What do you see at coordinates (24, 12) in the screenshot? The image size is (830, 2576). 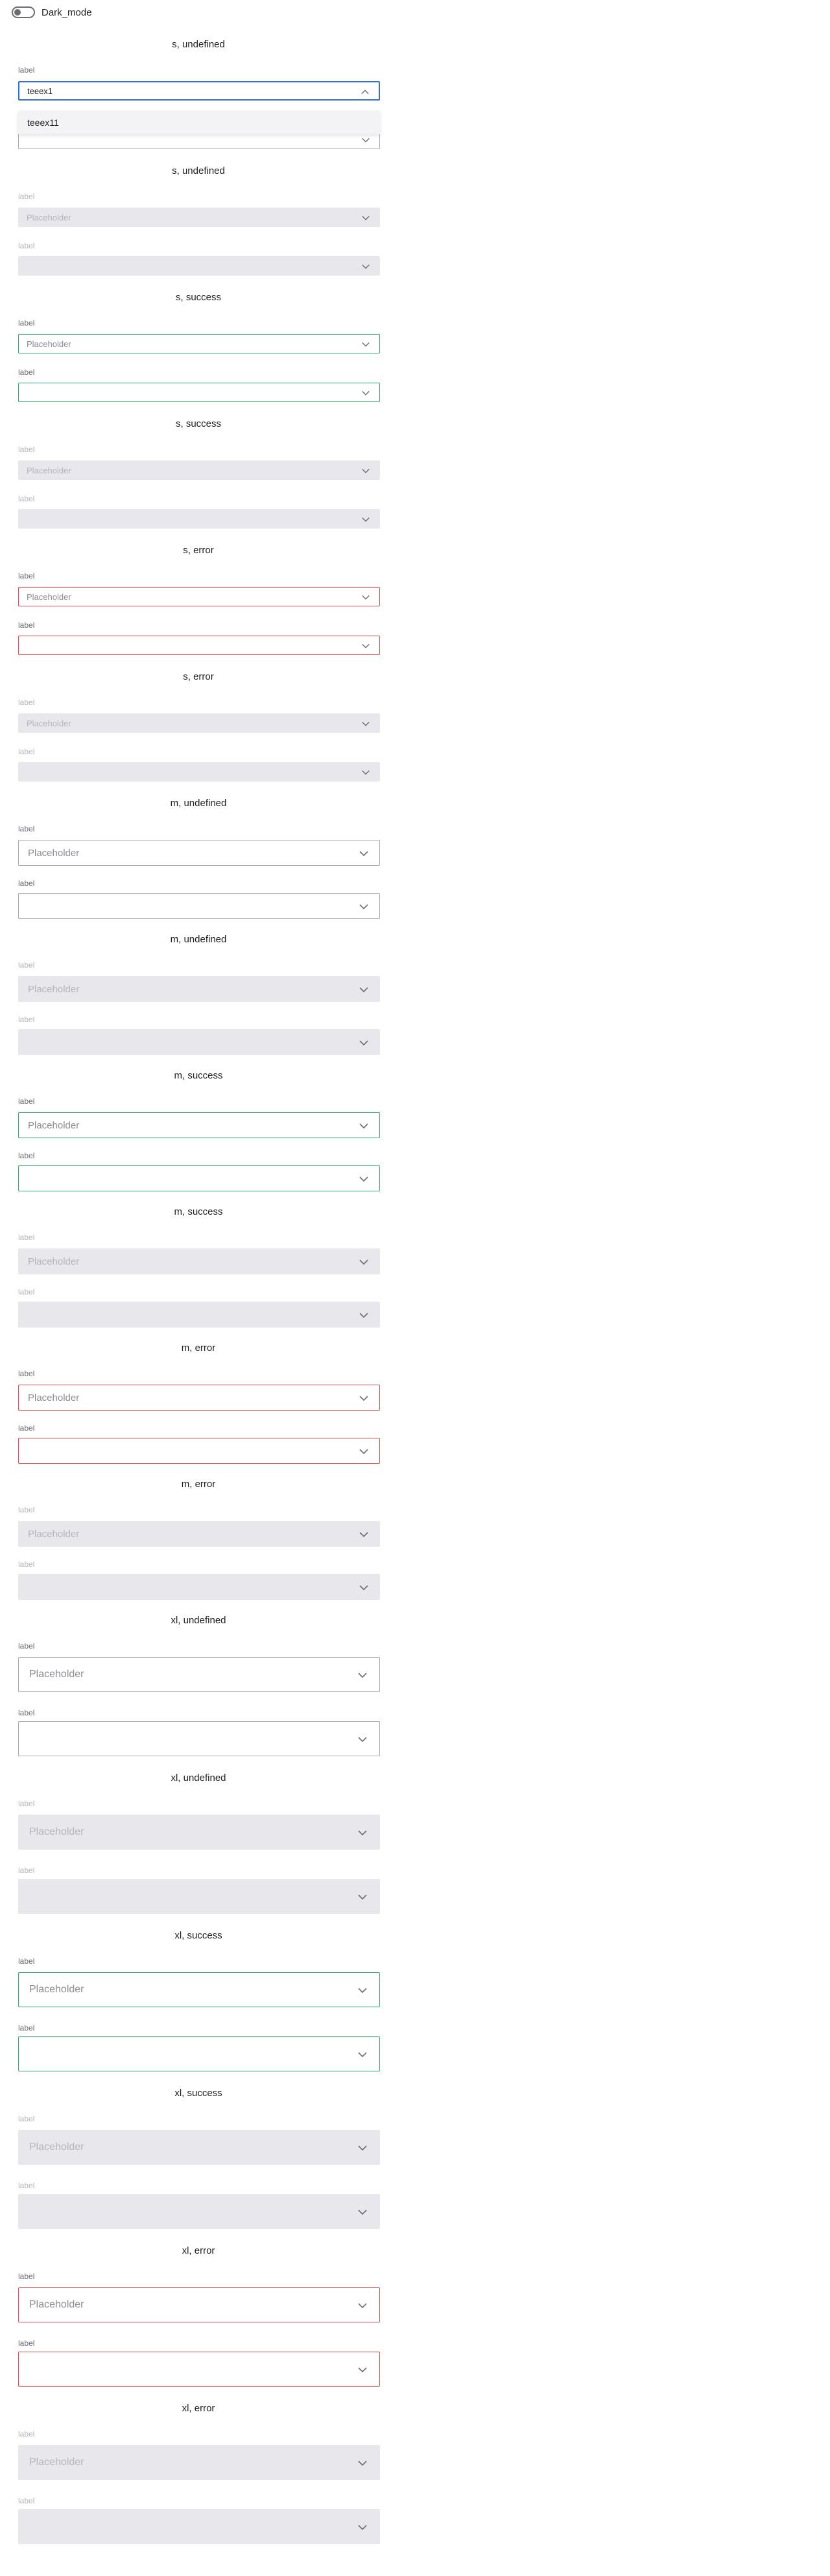 I see `dark-mode-toggle` at bounding box center [24, 12].